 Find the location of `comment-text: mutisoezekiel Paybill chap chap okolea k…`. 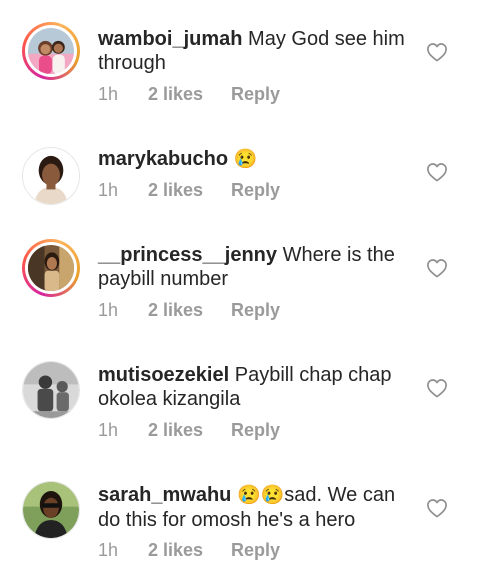

comment-text: mutisoezekiel Paybill chap chap okolea k… is located at coordinates (257, 387).